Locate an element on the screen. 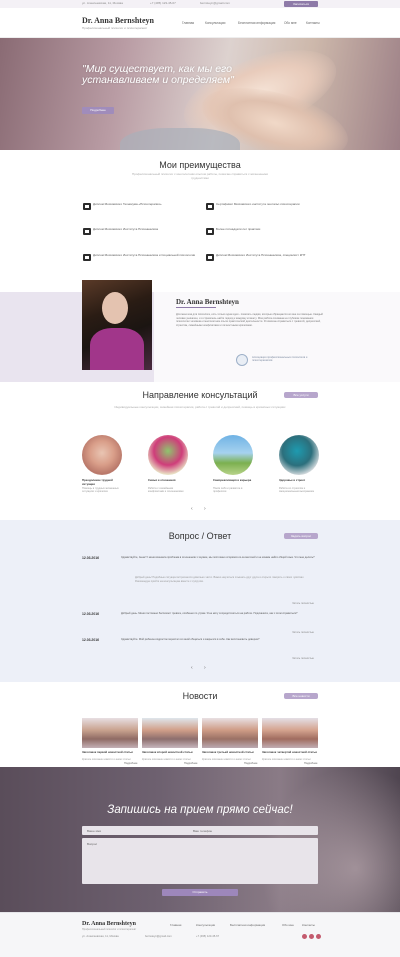 The height and width of the screenshot is (957, 400). phone-input: Ваш телефон is located at coordinates (253, 830).